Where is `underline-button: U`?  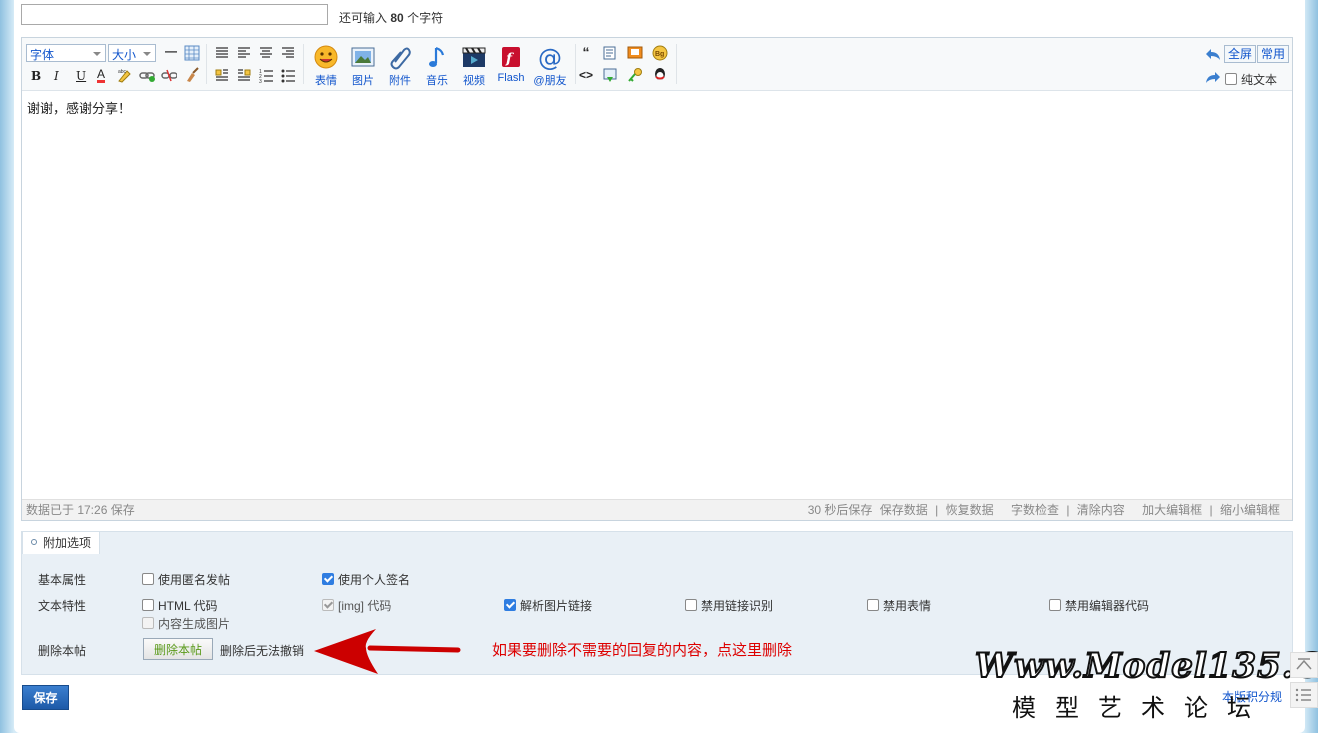 underline-button: U is located at coordinates (81, 76).